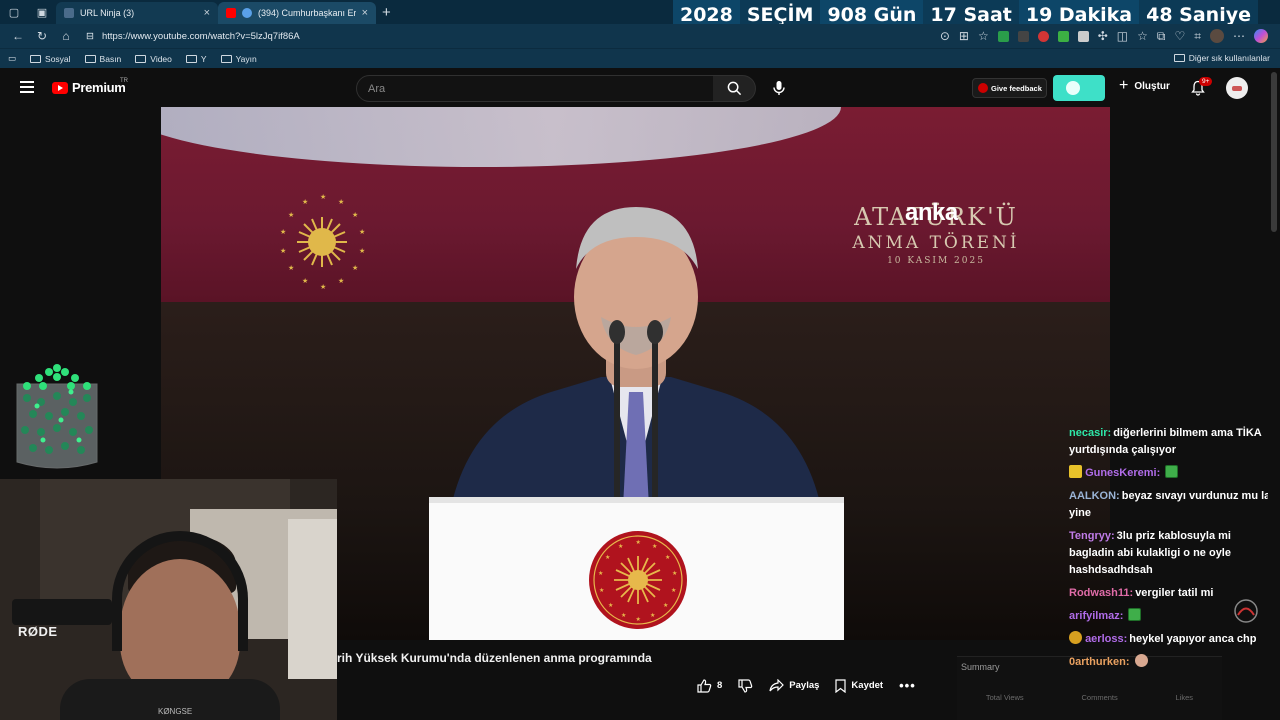  Describe the element at coordinates (636, 568) in the screenshot. I see `podium: ★ ★ ★ ★ ★ ★ ★ ★ ★ ★ ★ ★ ★ ★` at that location.